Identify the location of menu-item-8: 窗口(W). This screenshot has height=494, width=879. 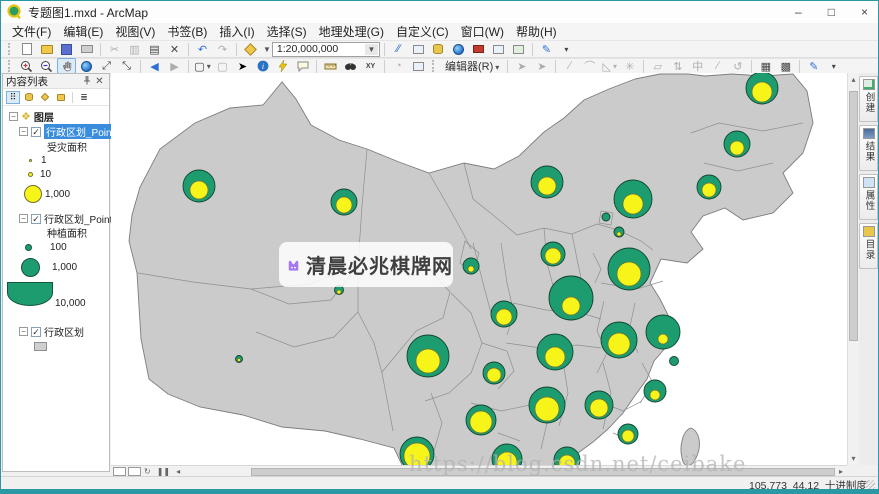
(482, 31).